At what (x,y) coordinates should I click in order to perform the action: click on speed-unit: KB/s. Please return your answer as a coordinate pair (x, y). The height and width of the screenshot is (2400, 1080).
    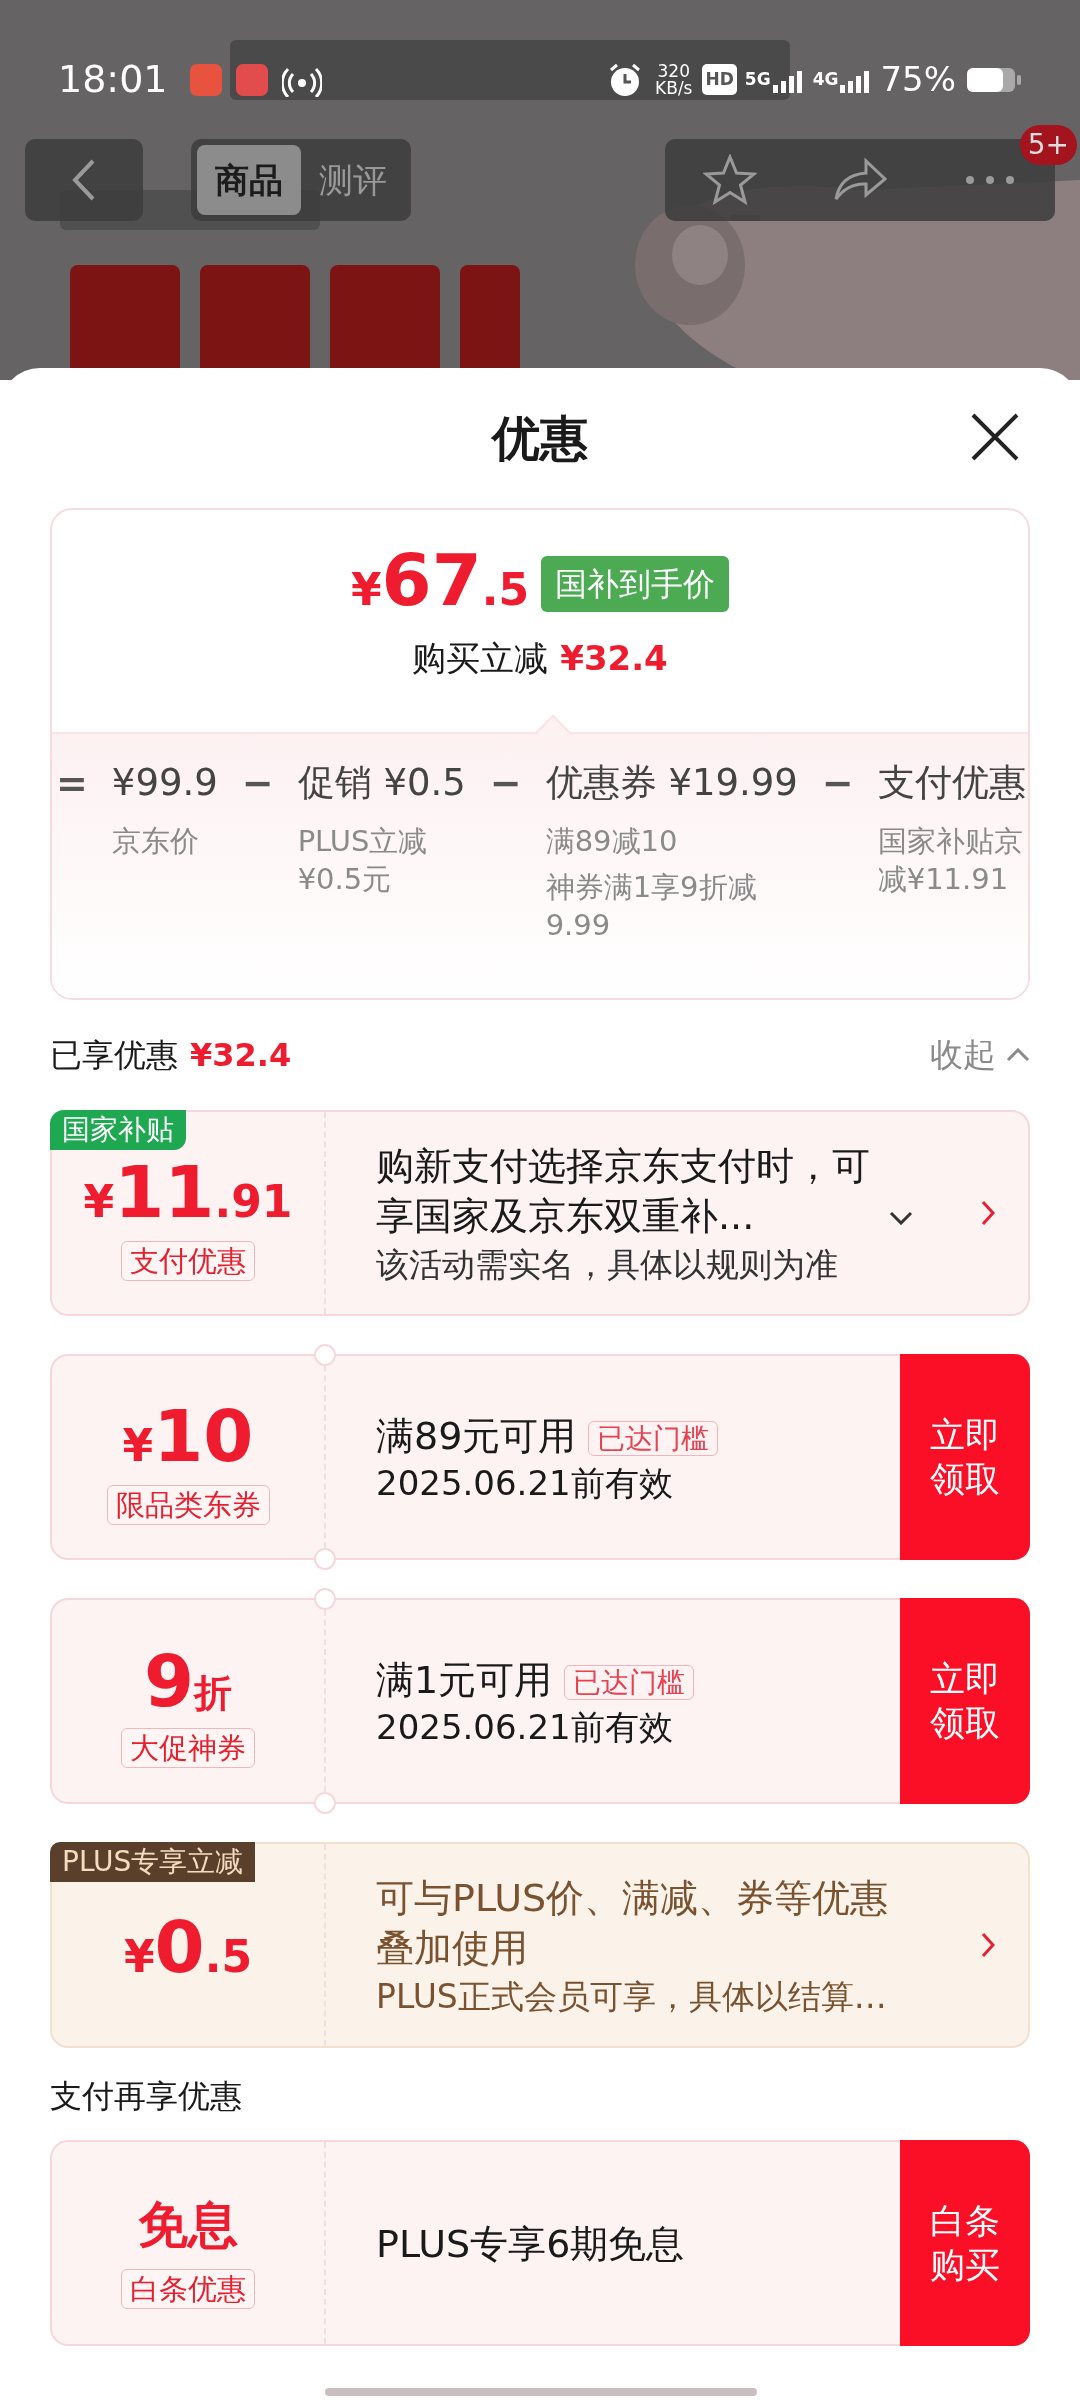
    Looking at the image, I should click on (674, 88).